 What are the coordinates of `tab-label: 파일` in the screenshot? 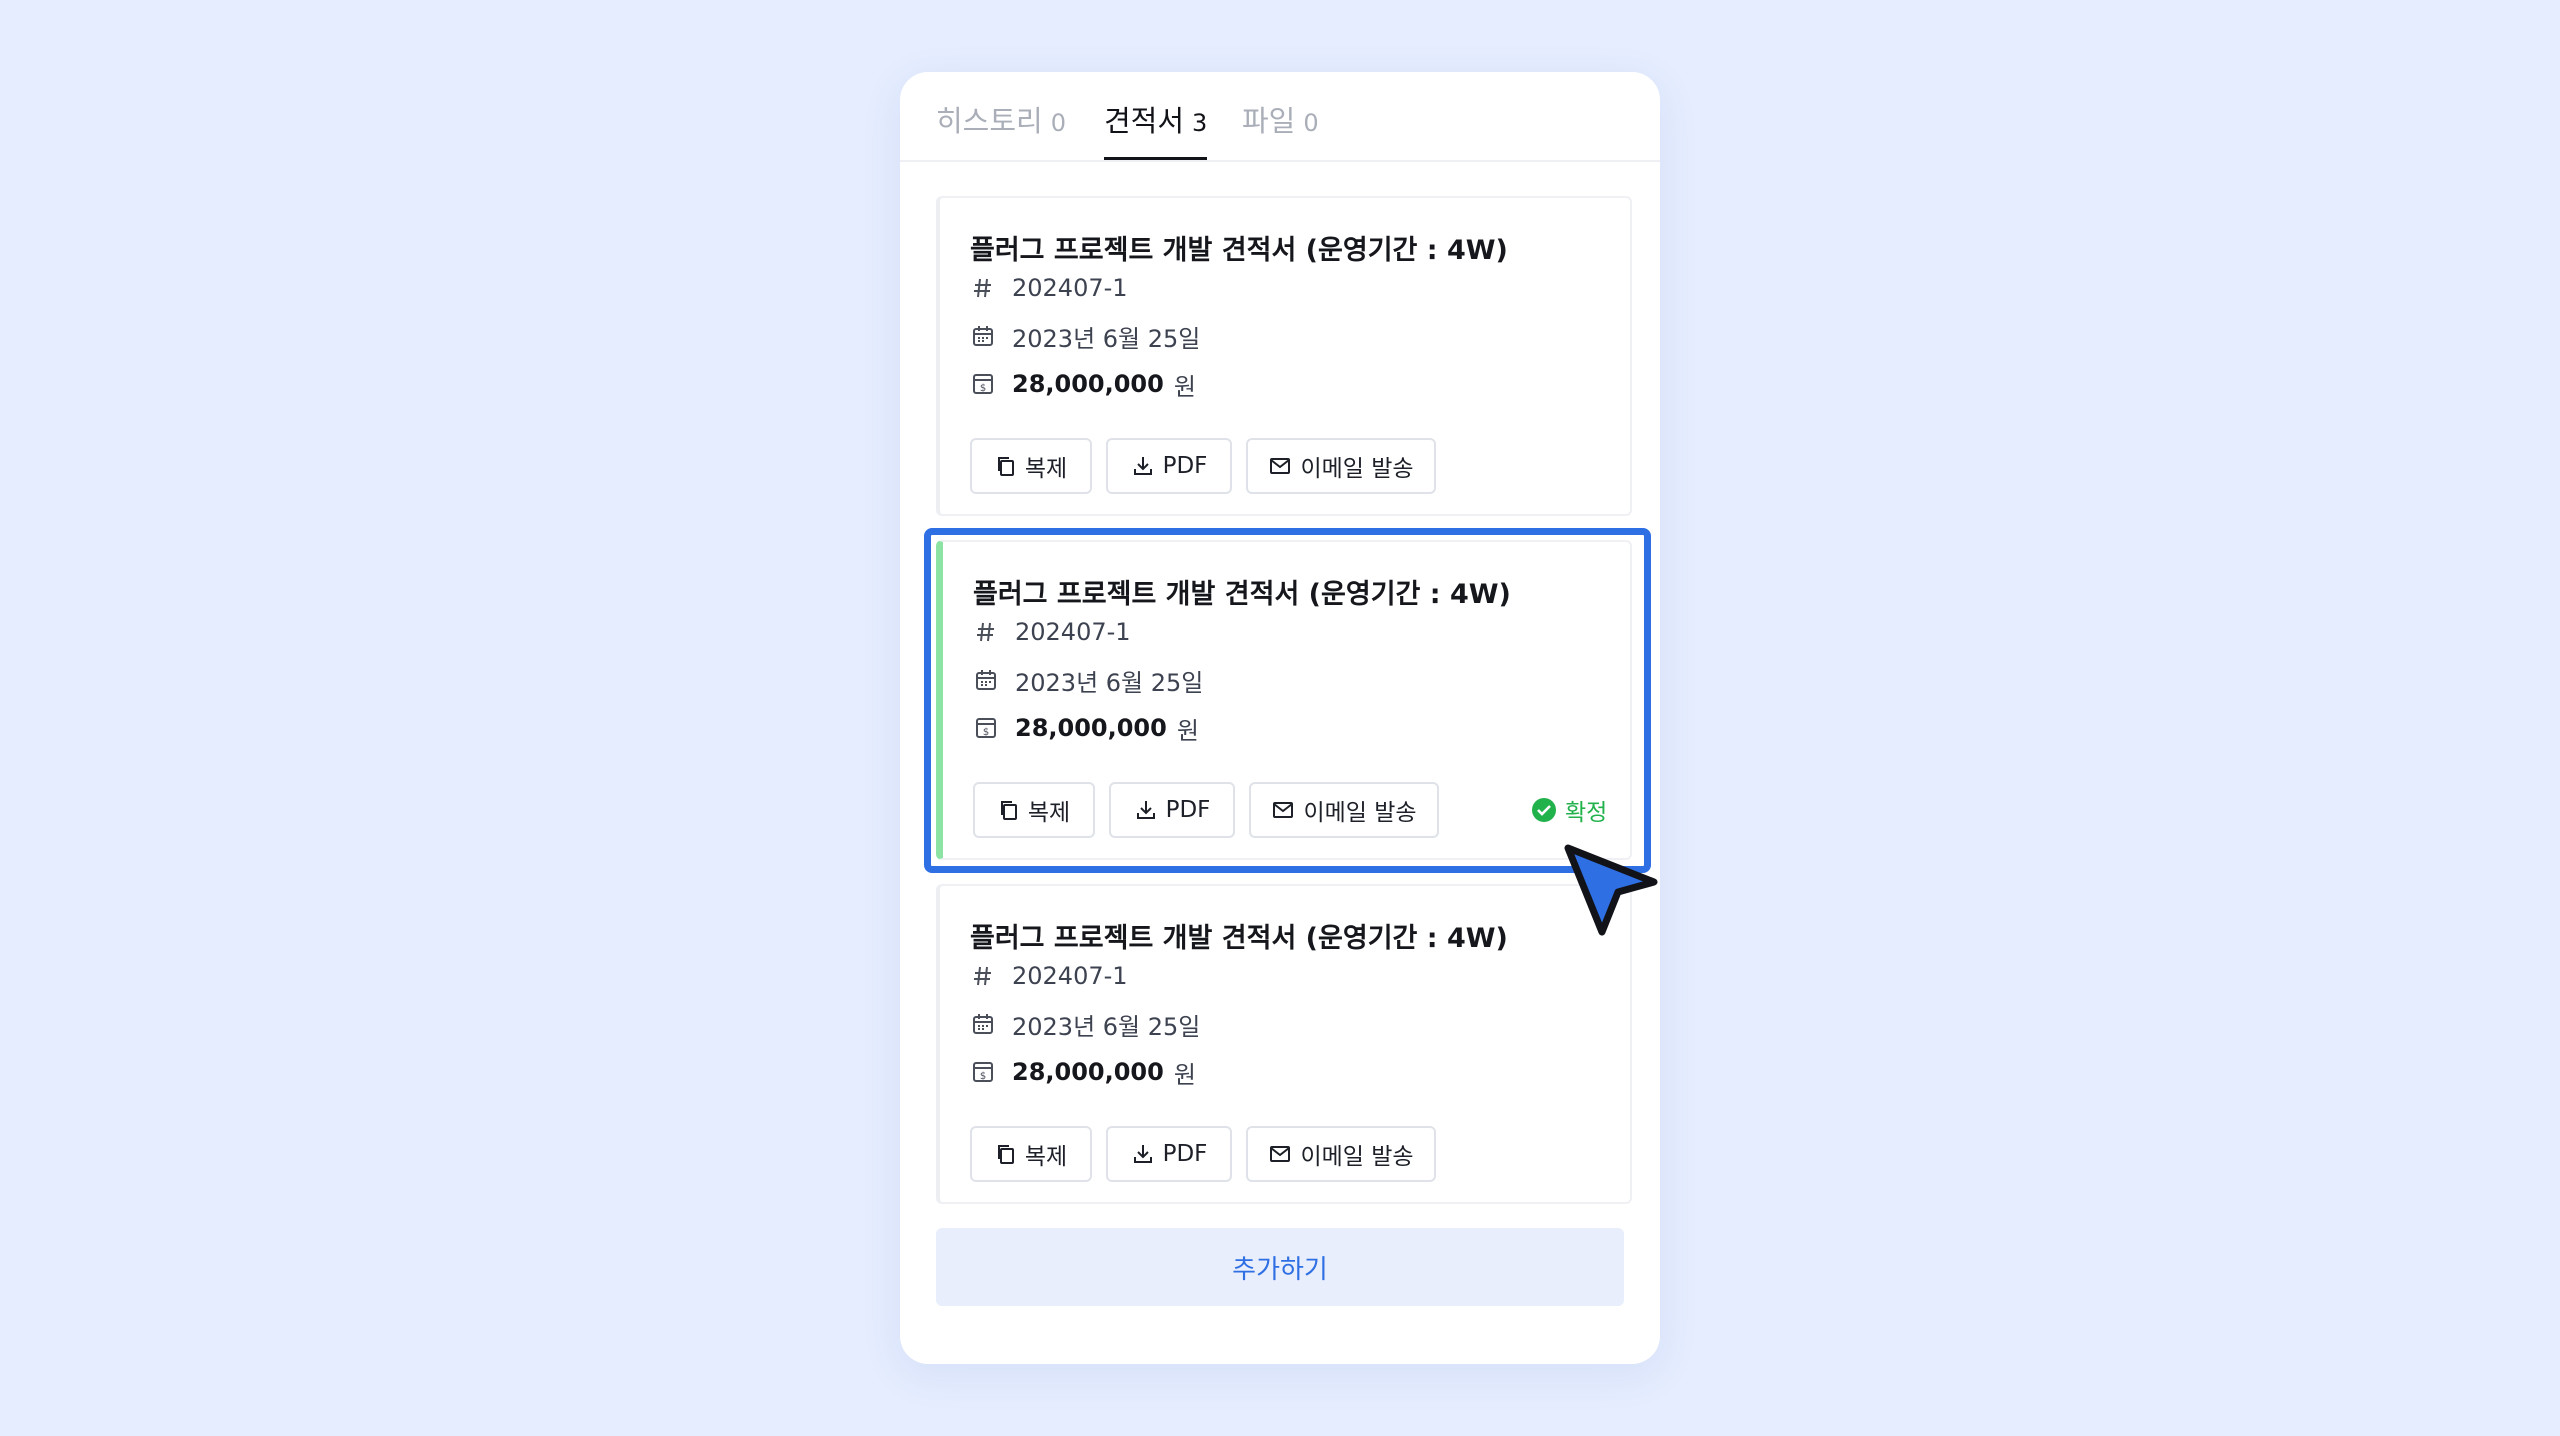 It's located at (1269, 121).